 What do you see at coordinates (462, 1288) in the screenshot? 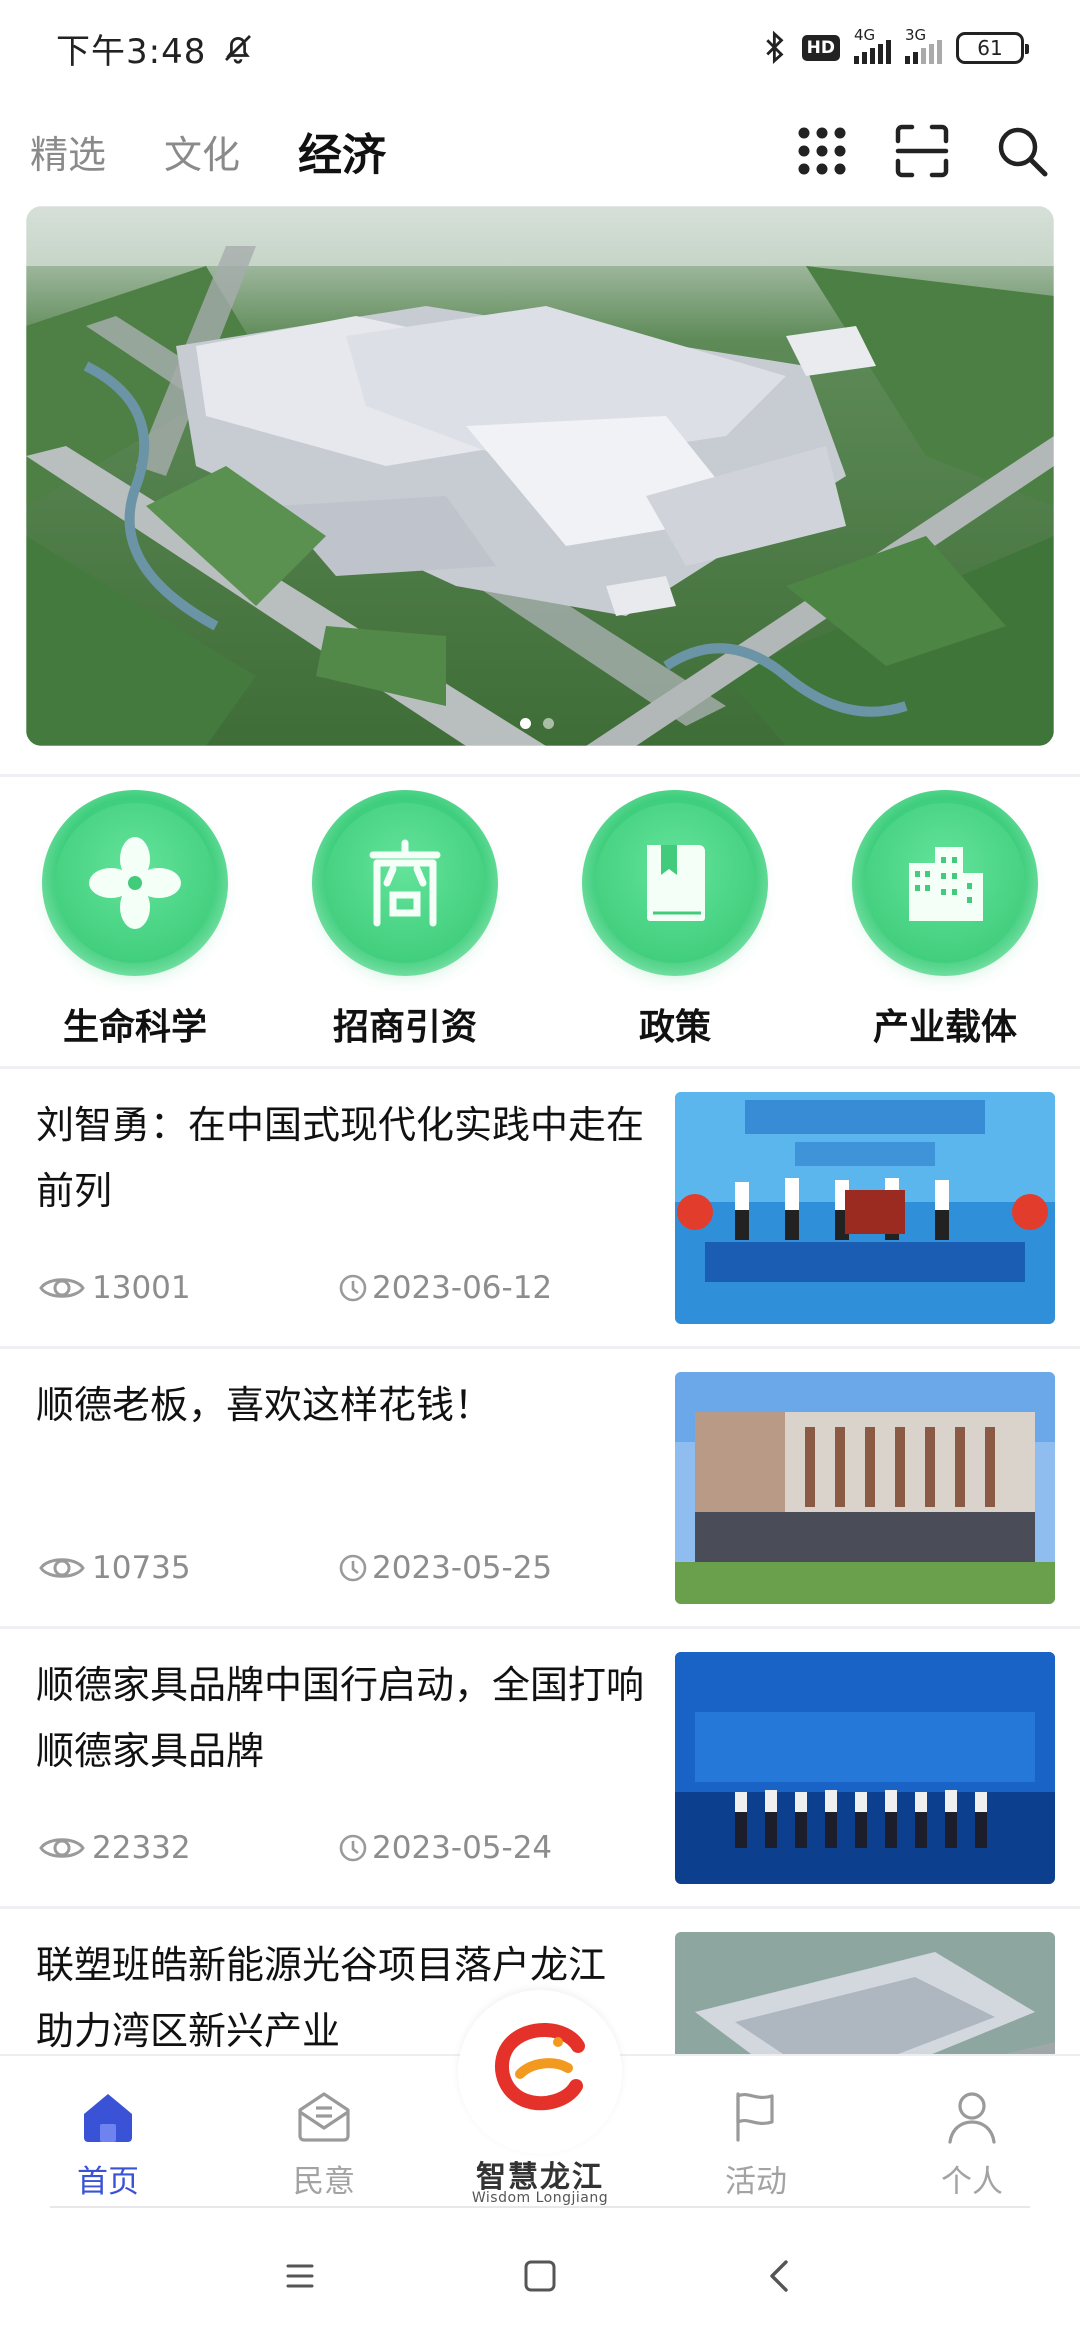
I see `publish-date-value: 2023-06-12` at bounding box center [462, 1288].